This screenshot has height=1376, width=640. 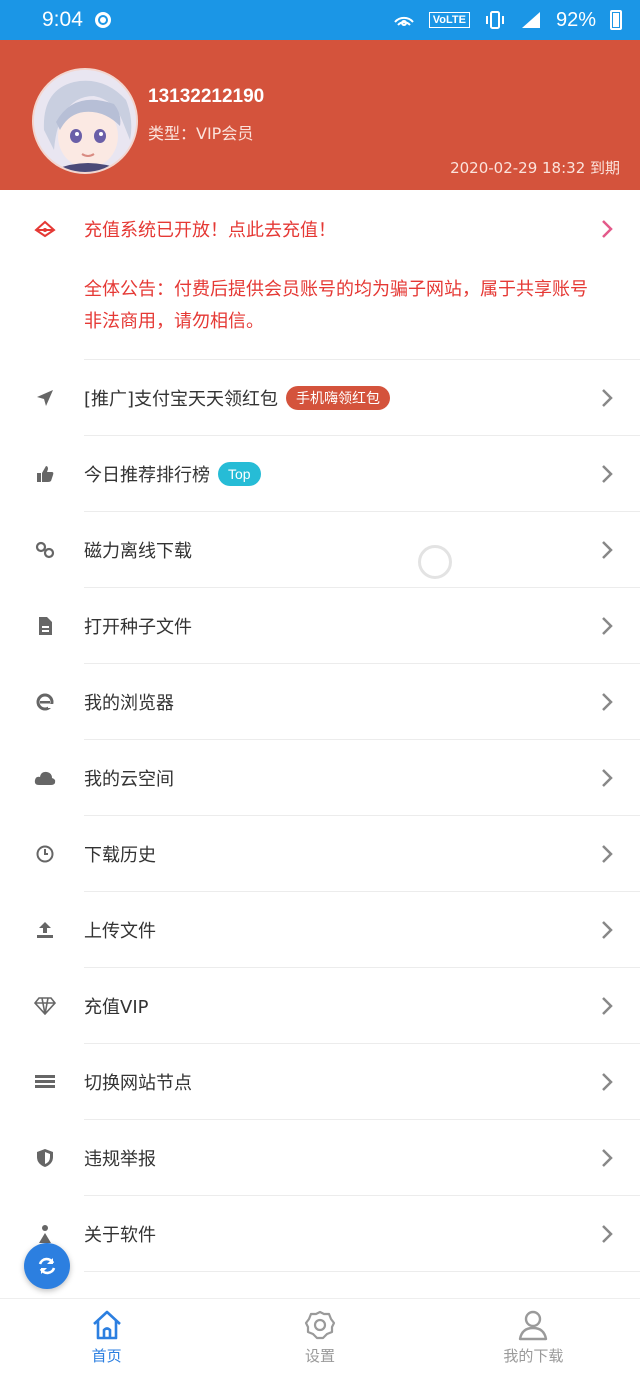 I want to click on history-label: 下载历史, so click(x=120, y=855).